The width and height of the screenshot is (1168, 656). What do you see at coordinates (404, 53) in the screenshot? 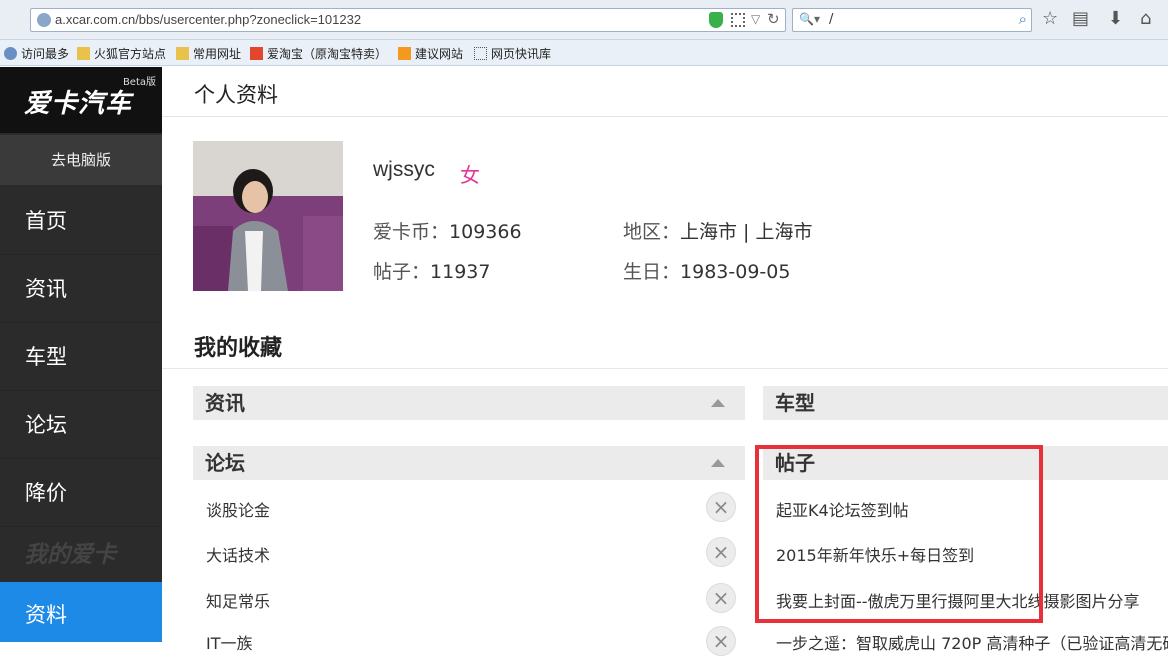
I see `orange-icon` at bounding box center [404, 53].